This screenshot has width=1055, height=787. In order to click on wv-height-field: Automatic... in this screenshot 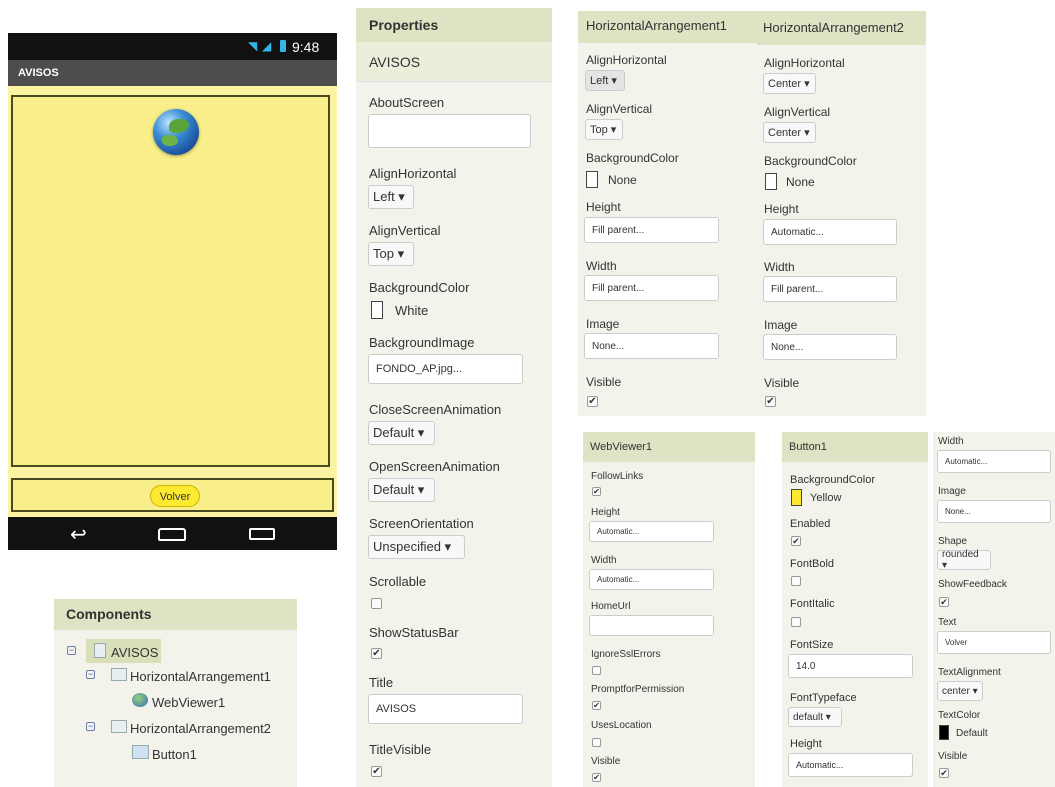, I will do `click(651, 531)`.